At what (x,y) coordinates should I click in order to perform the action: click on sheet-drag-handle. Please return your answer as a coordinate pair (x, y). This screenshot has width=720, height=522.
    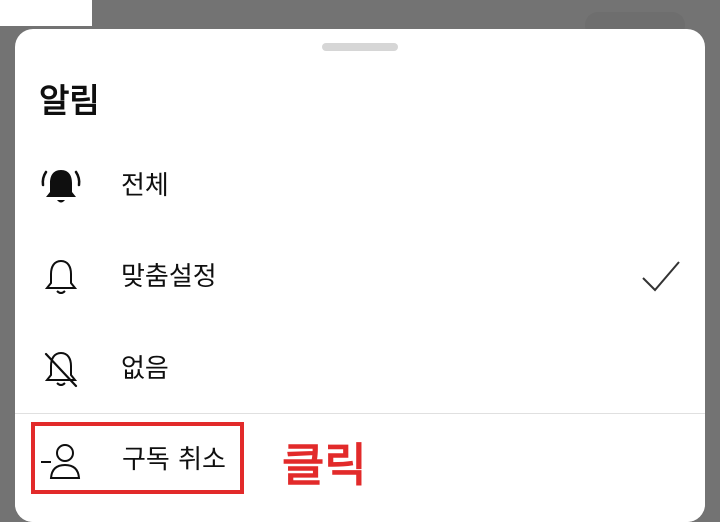
    Looking at the image, I should click on (360, 47).